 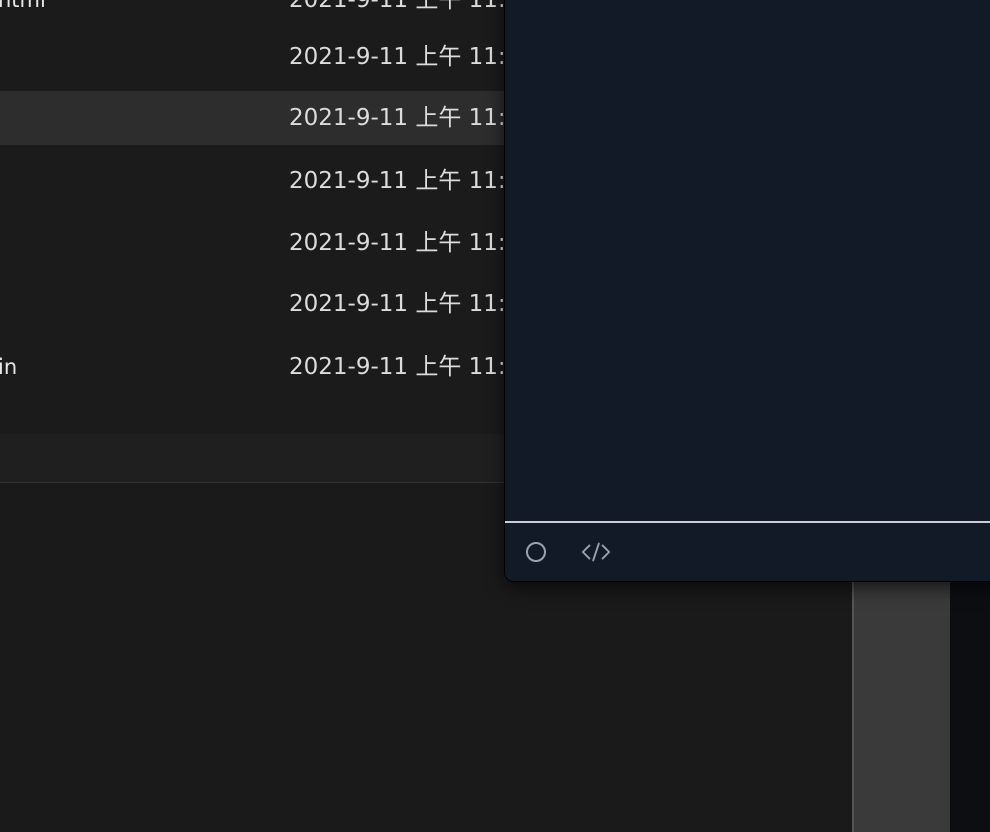 I want to click on side-panel-edge, so click(x=970, y=696).